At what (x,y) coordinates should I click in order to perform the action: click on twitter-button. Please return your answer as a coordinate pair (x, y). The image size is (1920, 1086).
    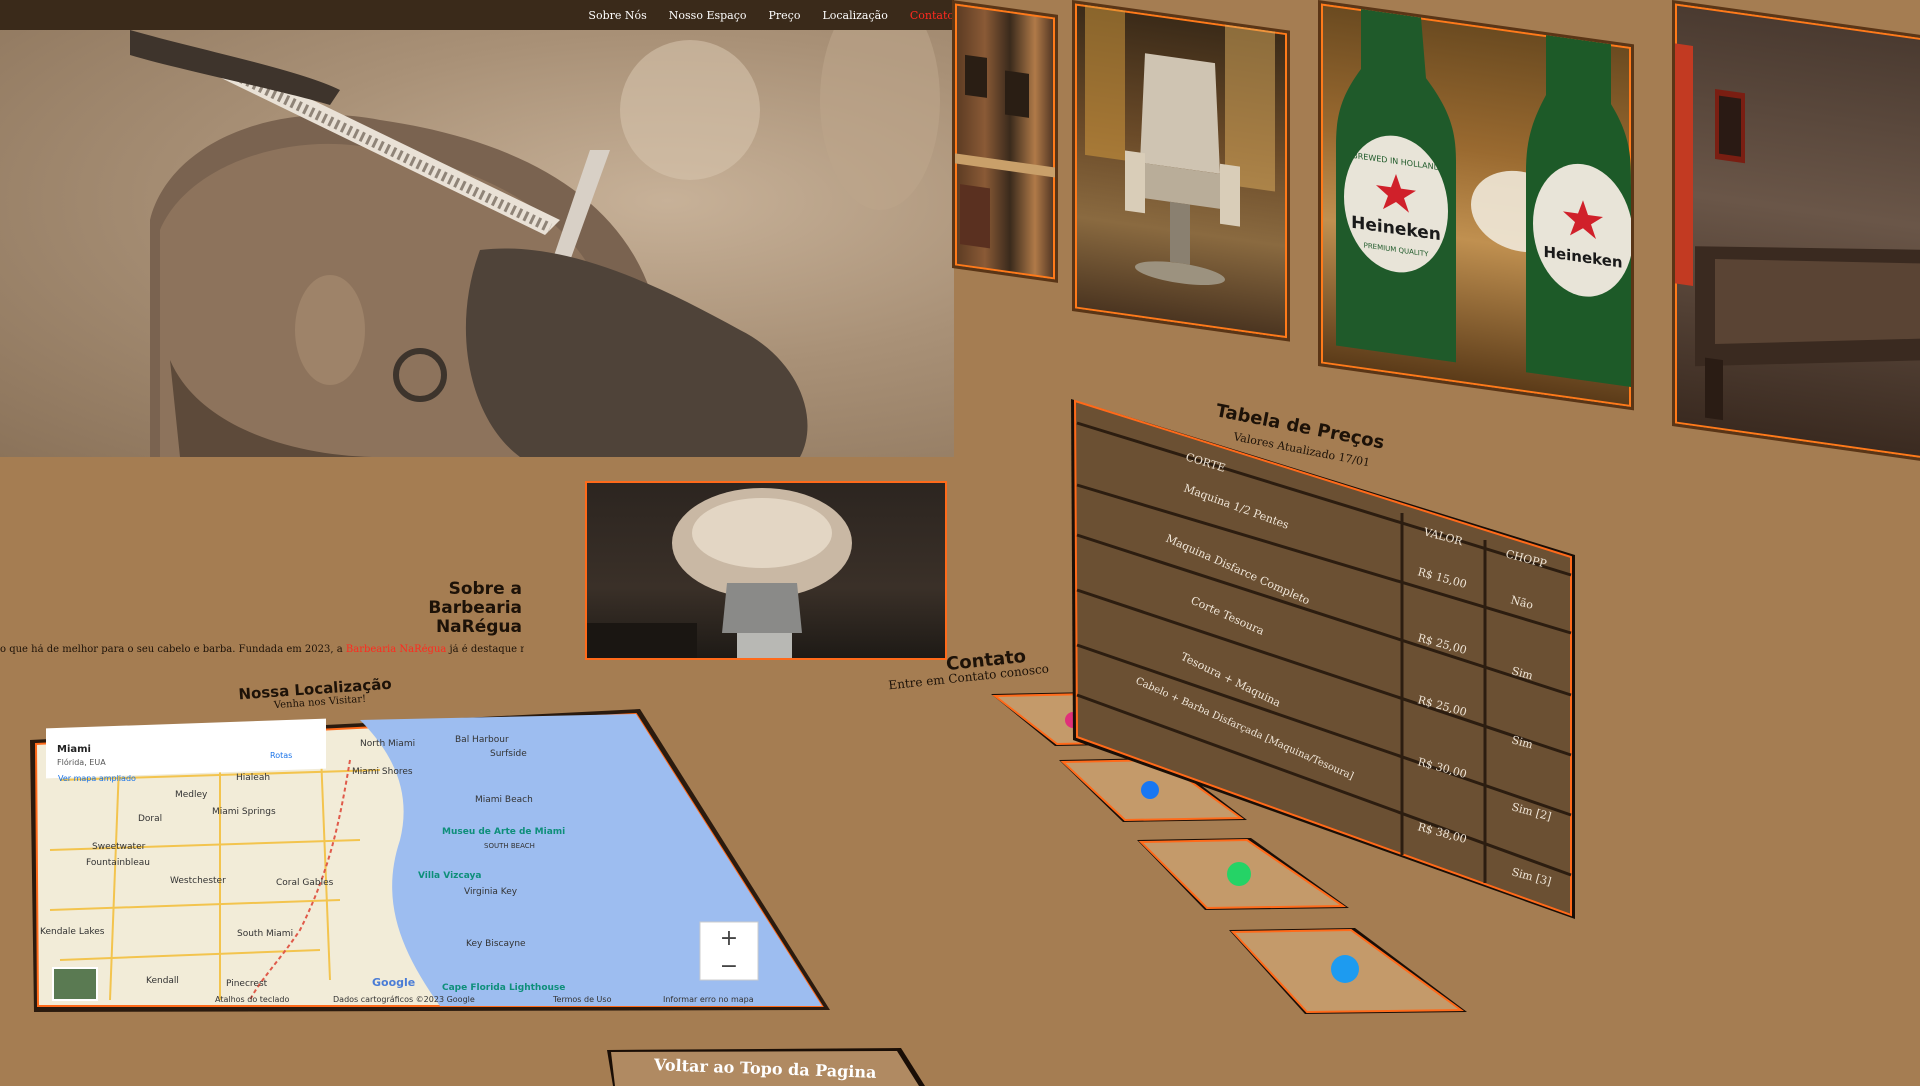
    Looking at the image, I should click on (1348, 971).